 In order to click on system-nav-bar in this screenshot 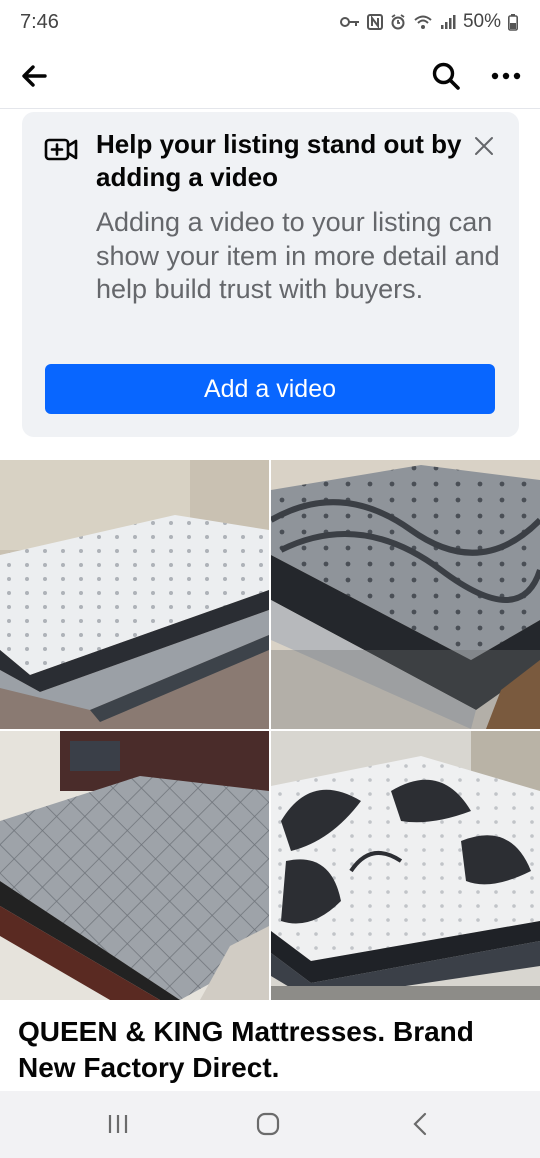, I will do `click(270, 1124)`.